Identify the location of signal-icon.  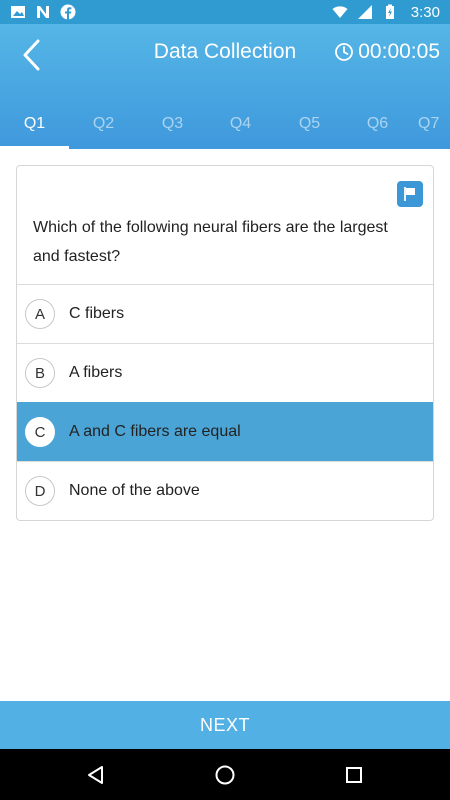
(364, 12).